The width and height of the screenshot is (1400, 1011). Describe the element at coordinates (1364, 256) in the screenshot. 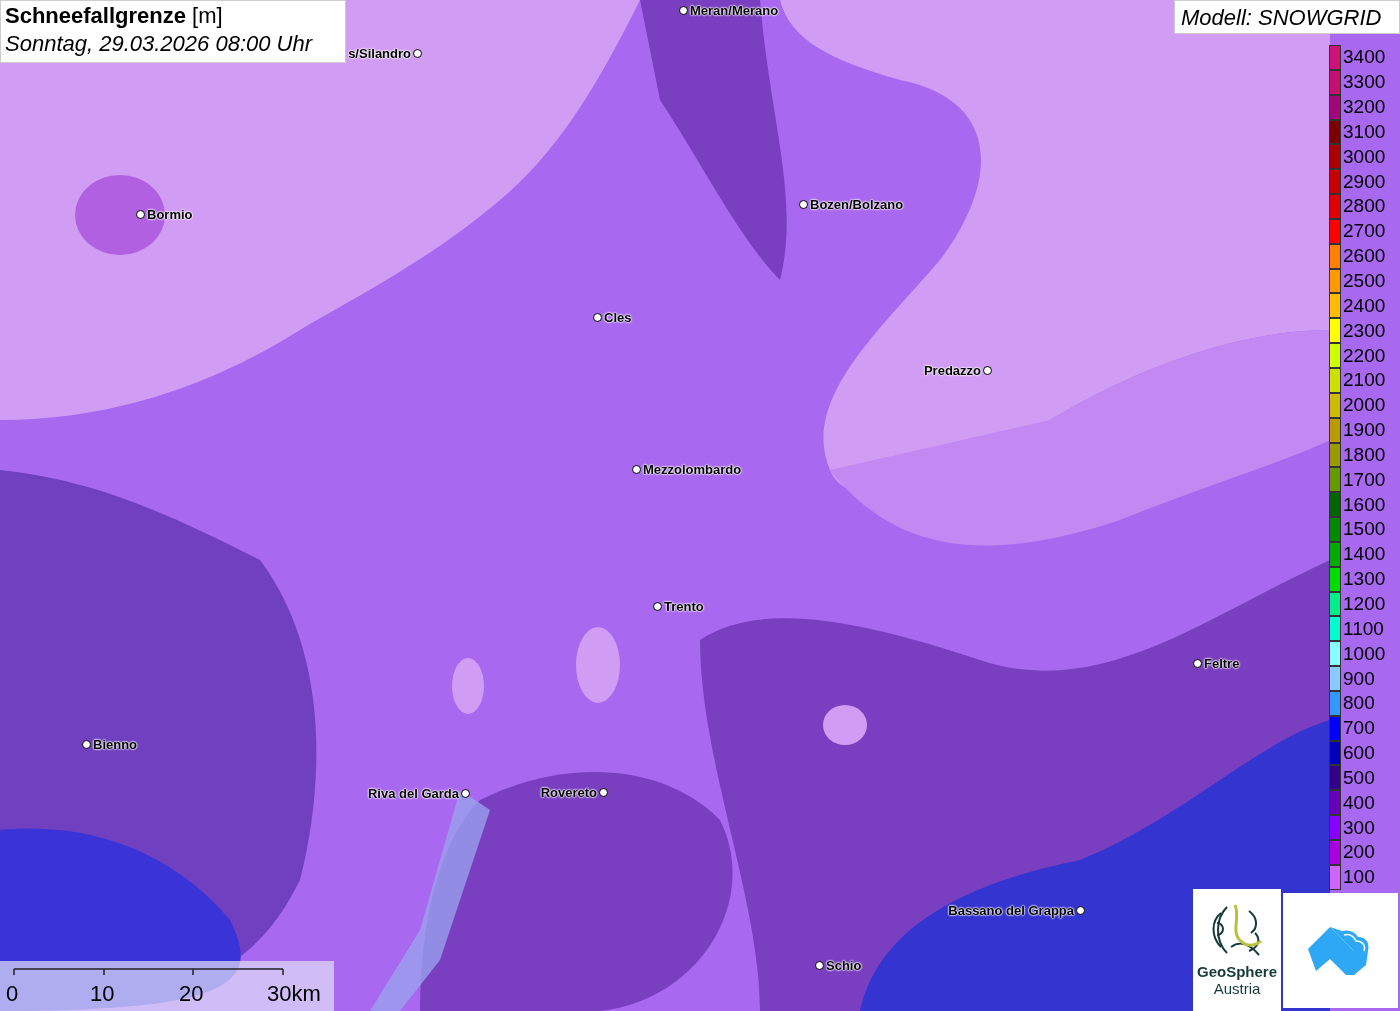

I see `legend-label: 2600` at that location.